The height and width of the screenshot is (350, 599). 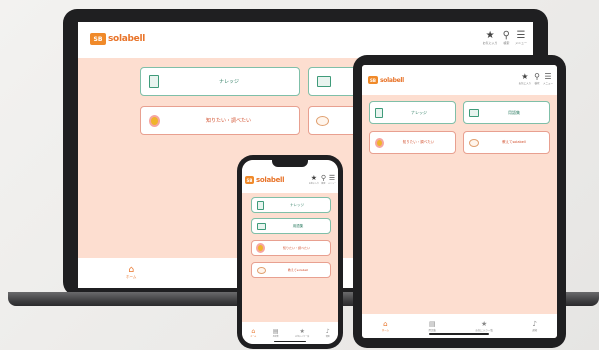 I want to click on phone-notch, so click(x=290, y=163).